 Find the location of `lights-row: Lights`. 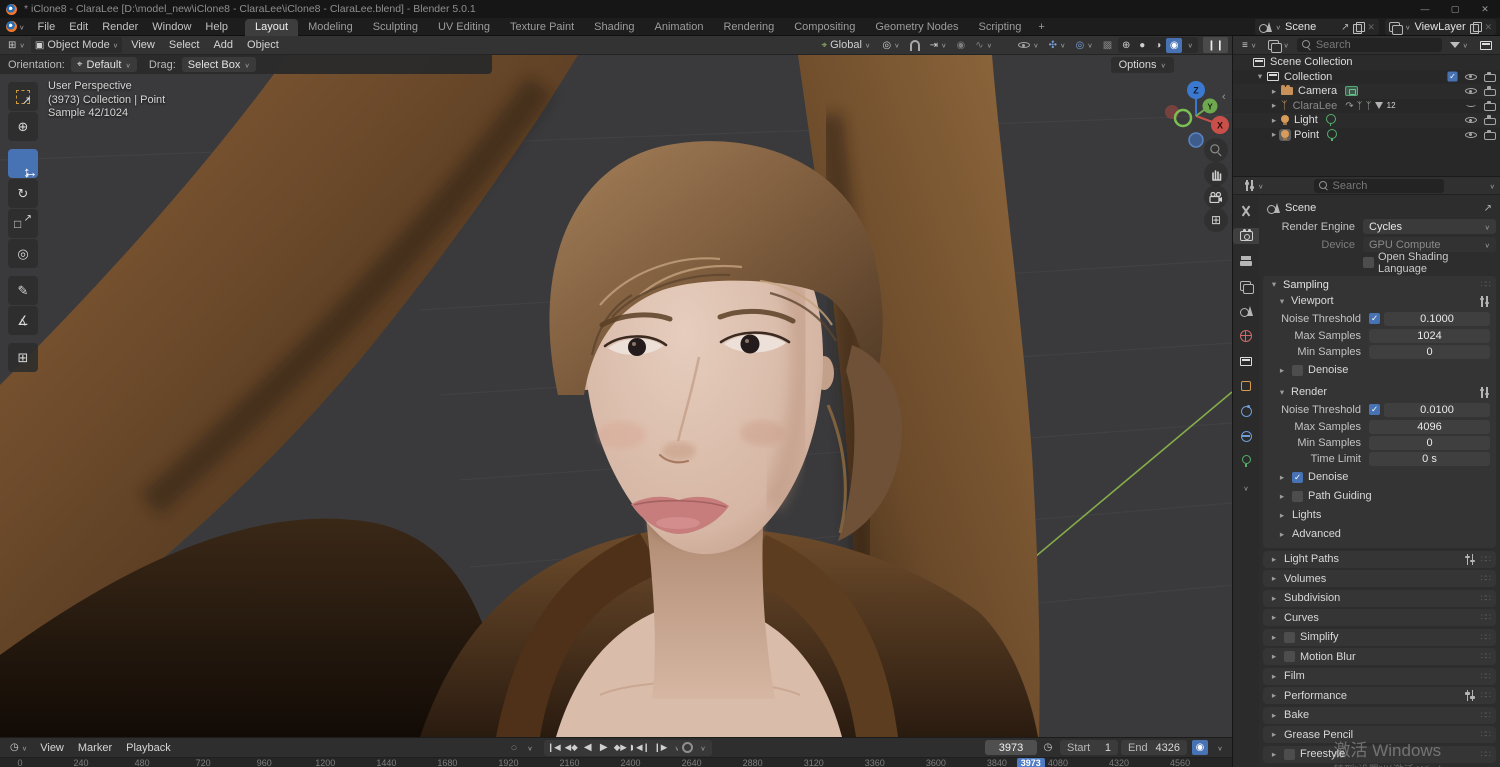

lights-row: Lights is located at coordinates (1379, 515).